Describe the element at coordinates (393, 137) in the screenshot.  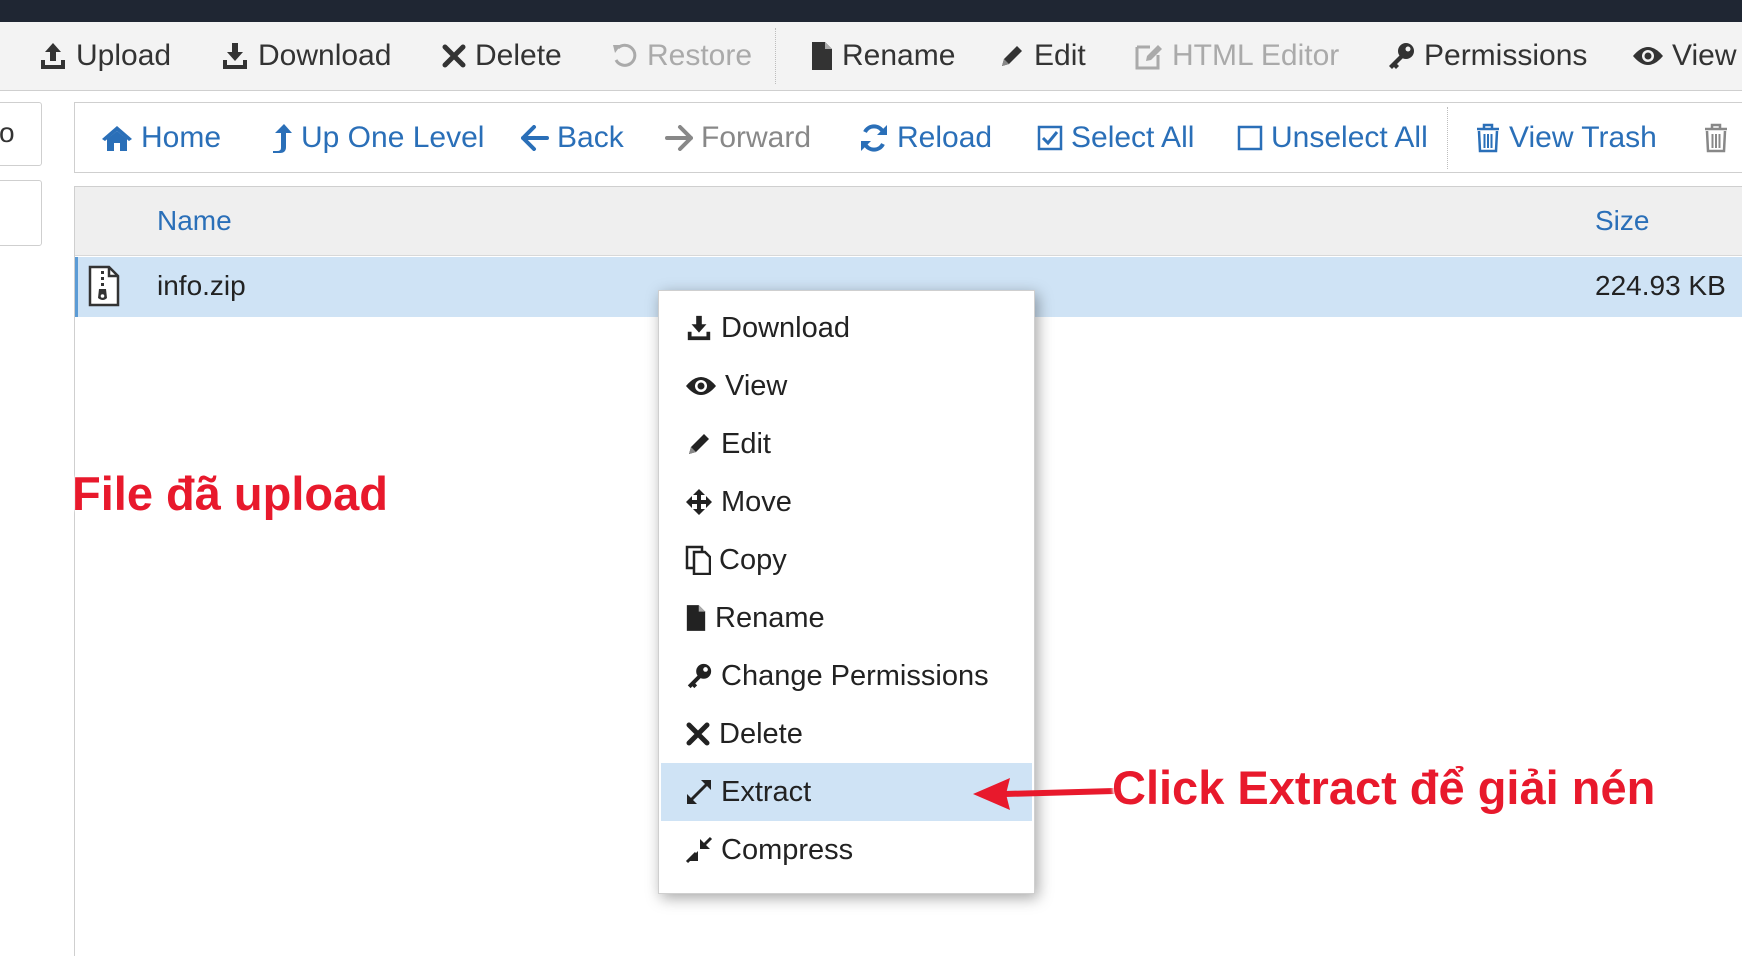
I see `up-one-level-label: Up One Level` at that location.